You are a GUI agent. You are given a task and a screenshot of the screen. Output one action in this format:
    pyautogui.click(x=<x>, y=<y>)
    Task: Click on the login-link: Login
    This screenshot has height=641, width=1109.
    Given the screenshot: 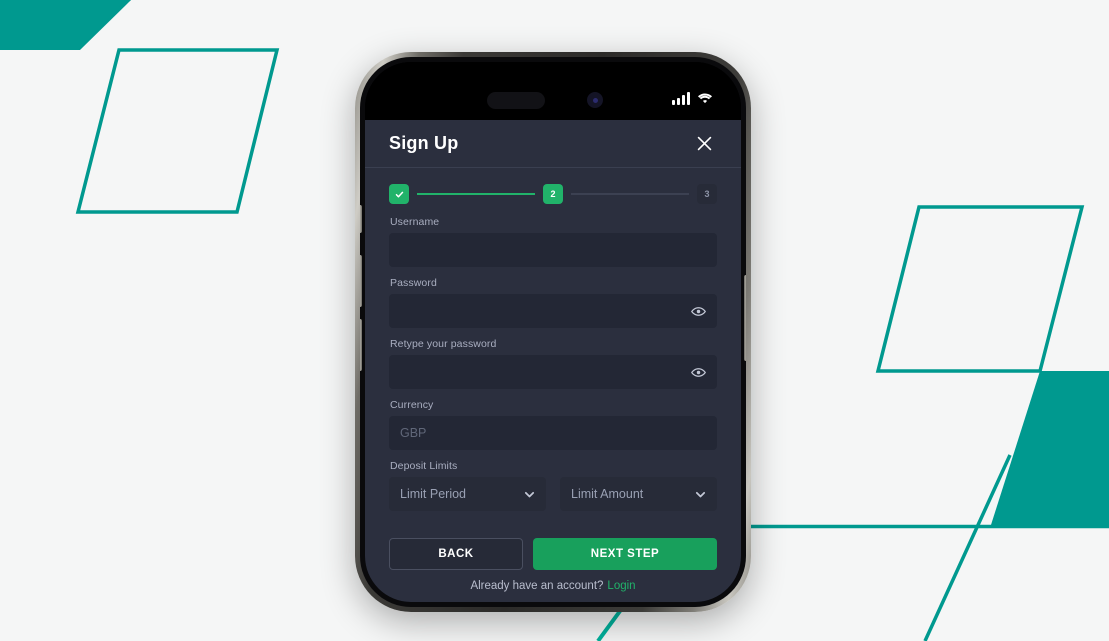 What is the action you would take?
    pyautogui.click(x=621, y=586)
    